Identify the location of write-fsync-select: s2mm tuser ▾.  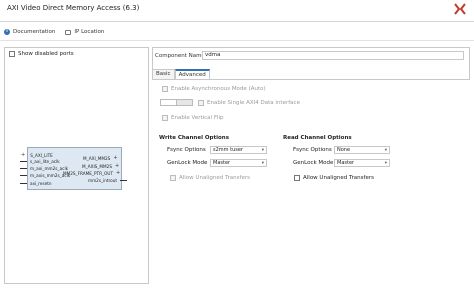
(238, 150).